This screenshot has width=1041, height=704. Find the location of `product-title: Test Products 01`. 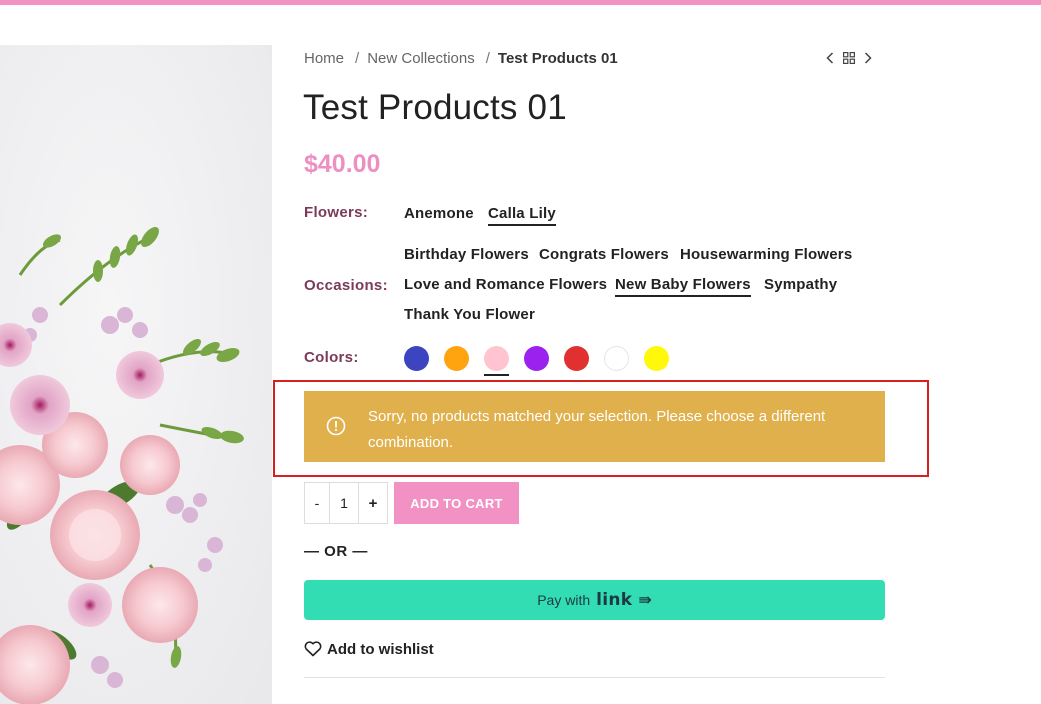

product-title: Test Products 01 is located at coordinates (435, 107).